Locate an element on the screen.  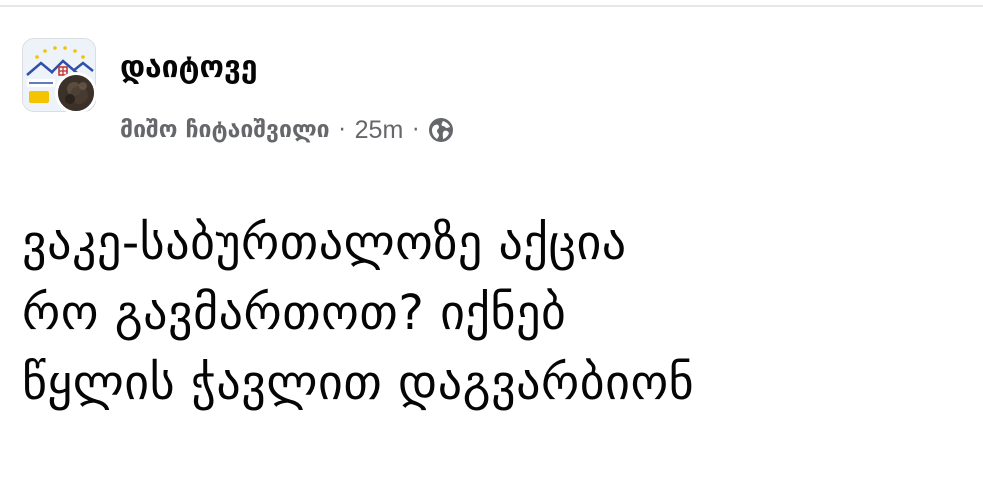
post-avatar-stack is located at coordinates (60, 76).